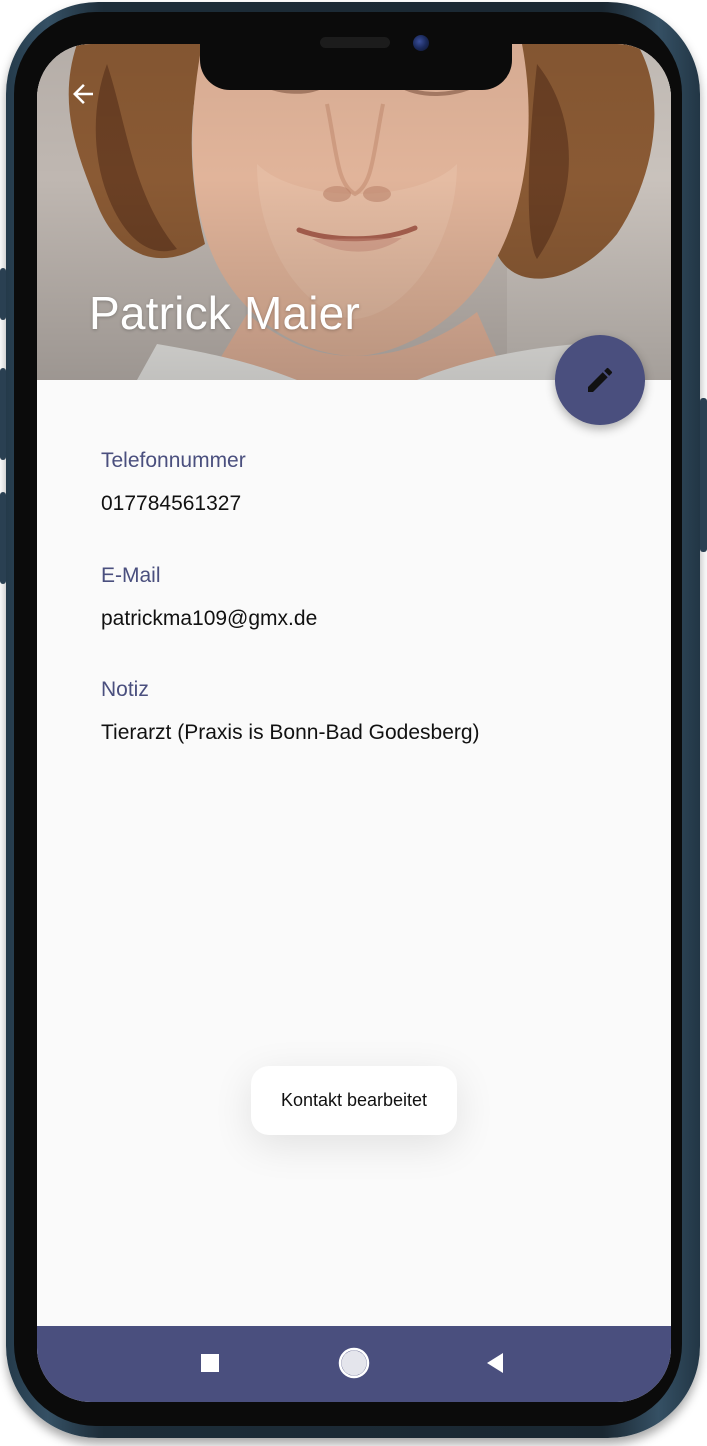 Image resolution: width=707 pixels, height=1446 pixels. Describe the element at coordinates (173, 482) in the screenshot. I see `field-phone: Telefonnummer 017784561327` at that location.